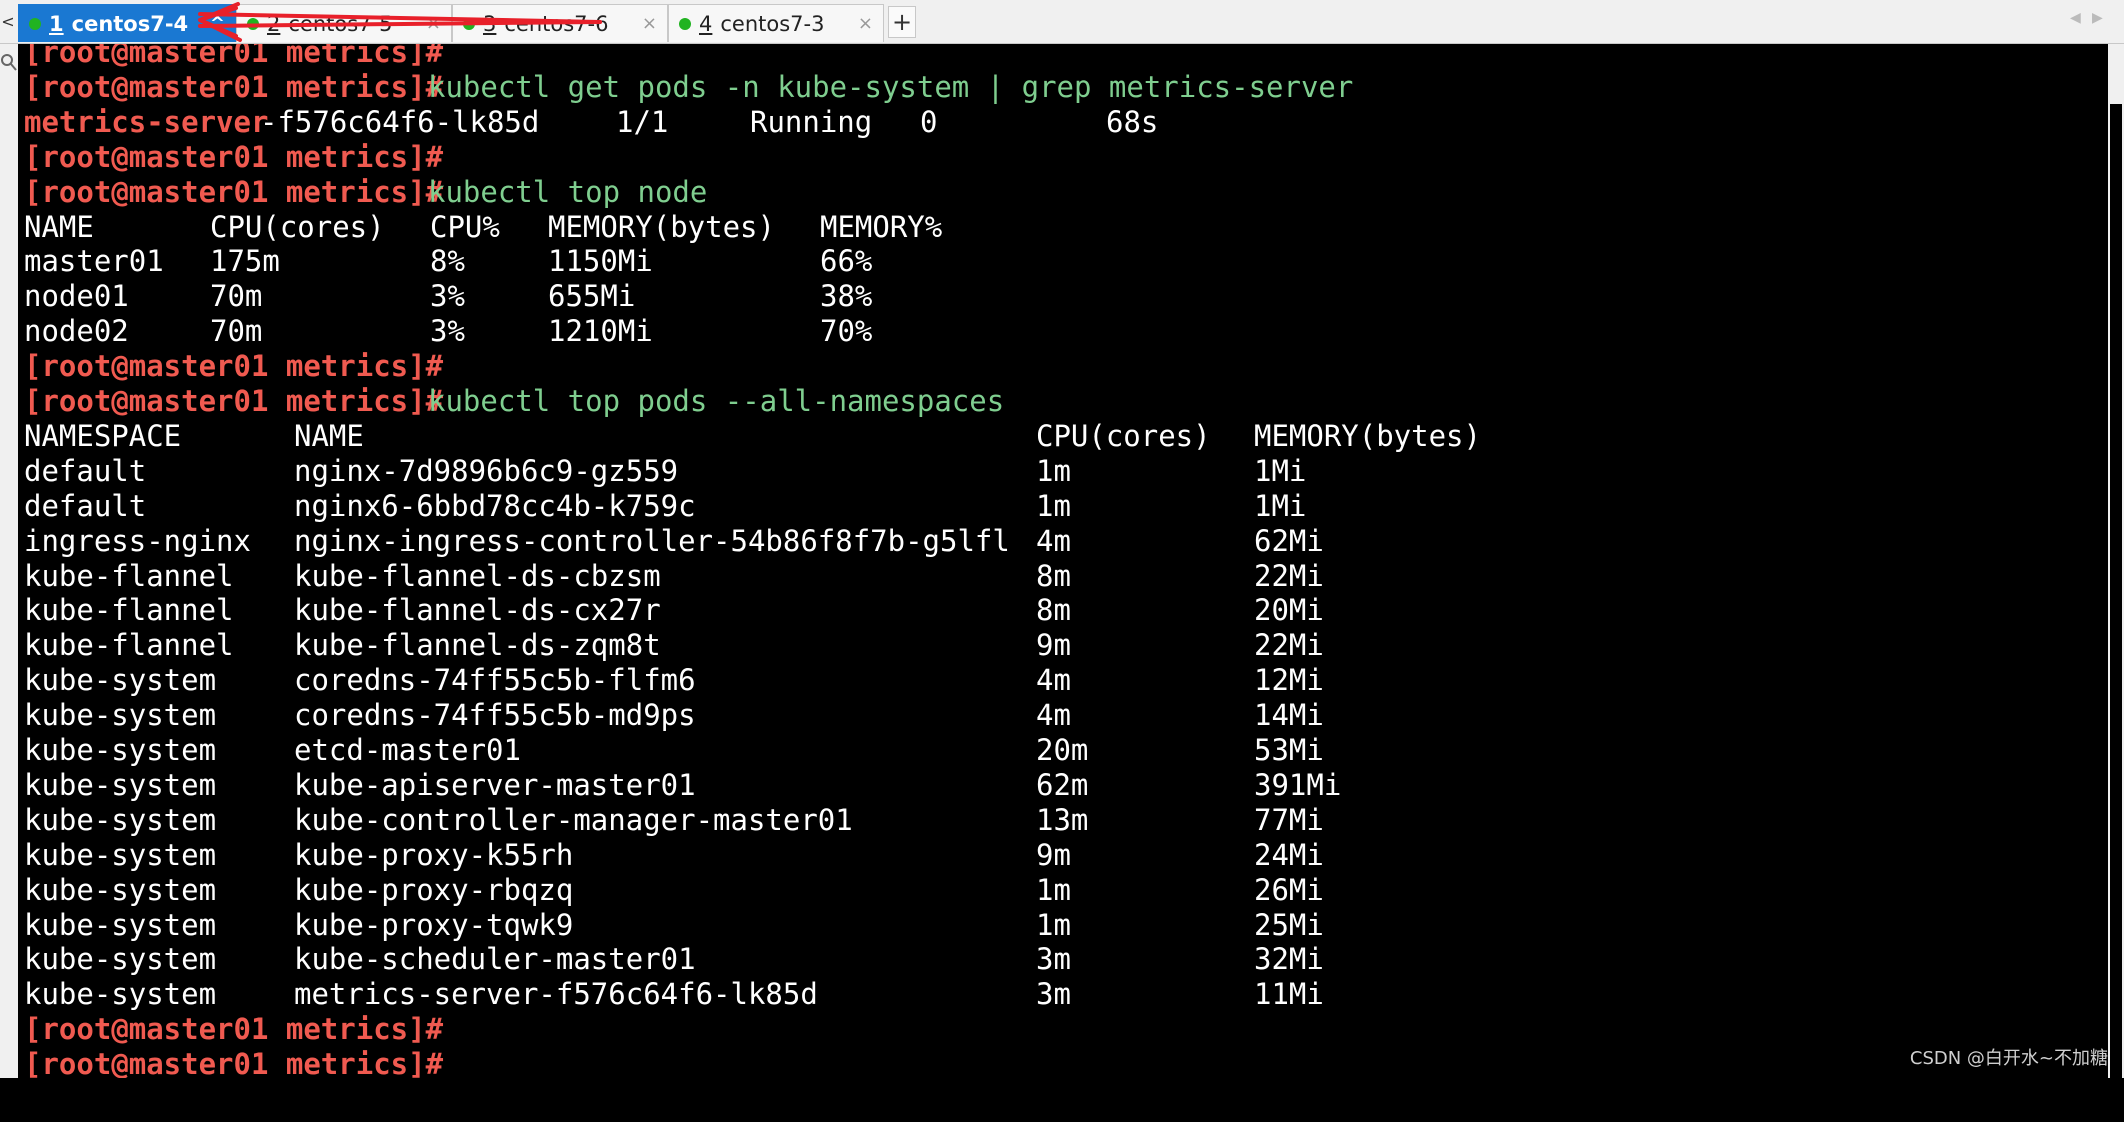  I want to click on tab-centos7-5: 2 centos7-5 ×, so click(344, 23).